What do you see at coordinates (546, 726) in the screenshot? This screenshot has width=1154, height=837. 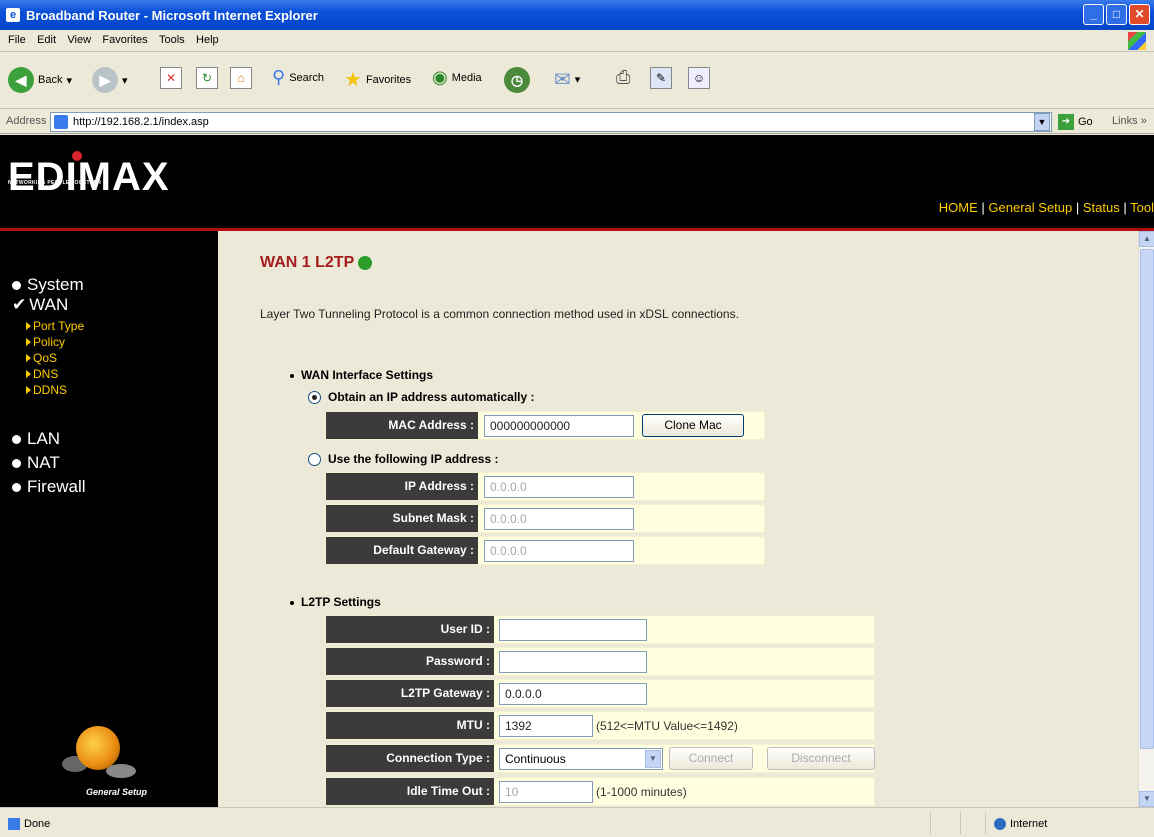 I see `mtu-input: 1392` at bounding box center [546, 726].